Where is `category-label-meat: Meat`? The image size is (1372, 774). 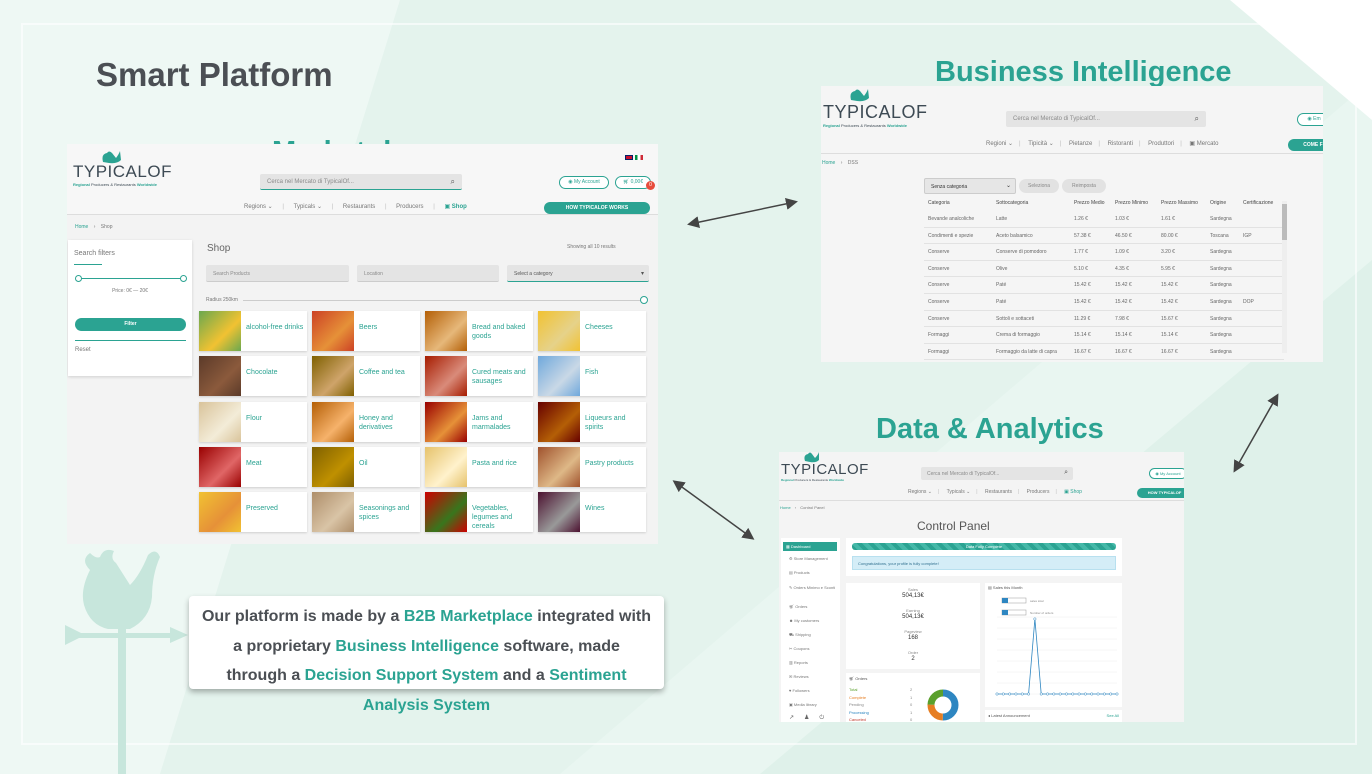 category-label-meat: Meat is located at coordinates (276, 463).